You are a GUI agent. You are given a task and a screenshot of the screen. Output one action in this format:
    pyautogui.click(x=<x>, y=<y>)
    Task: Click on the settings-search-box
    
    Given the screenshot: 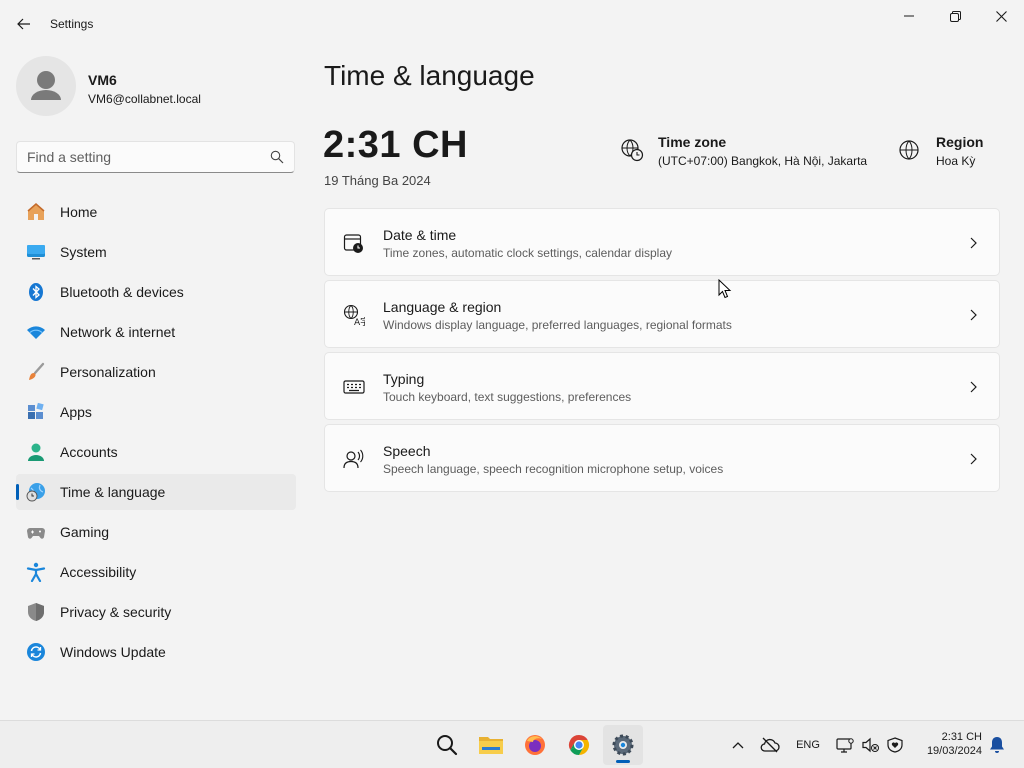 What is the action you would take?
    pyautogui.click(x=155, y=157)
    